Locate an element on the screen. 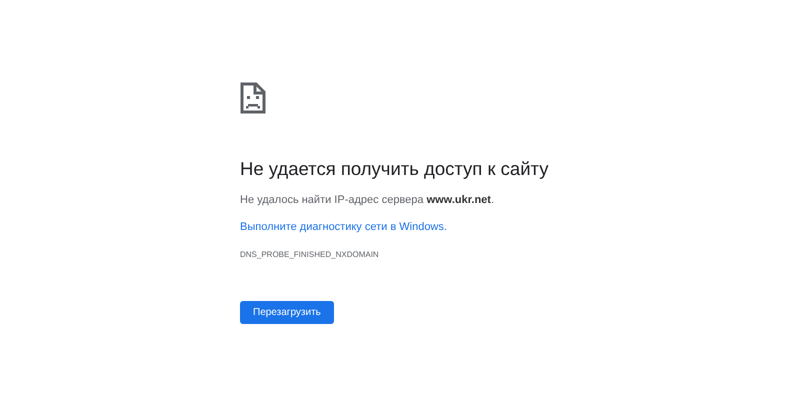  error-description: Не удалось найти IP-адрес сервера www.ukr.net. is located at coordinates (367, 200).